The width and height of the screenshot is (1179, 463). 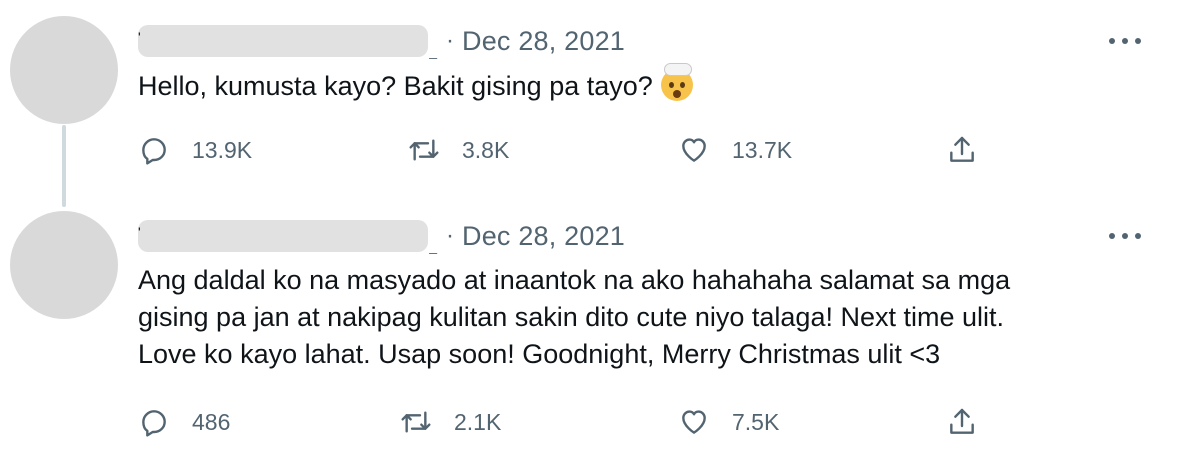 I want to click on tweet-actions: 13.9K 3.8K 13.7K, so click(x=563, y=152).